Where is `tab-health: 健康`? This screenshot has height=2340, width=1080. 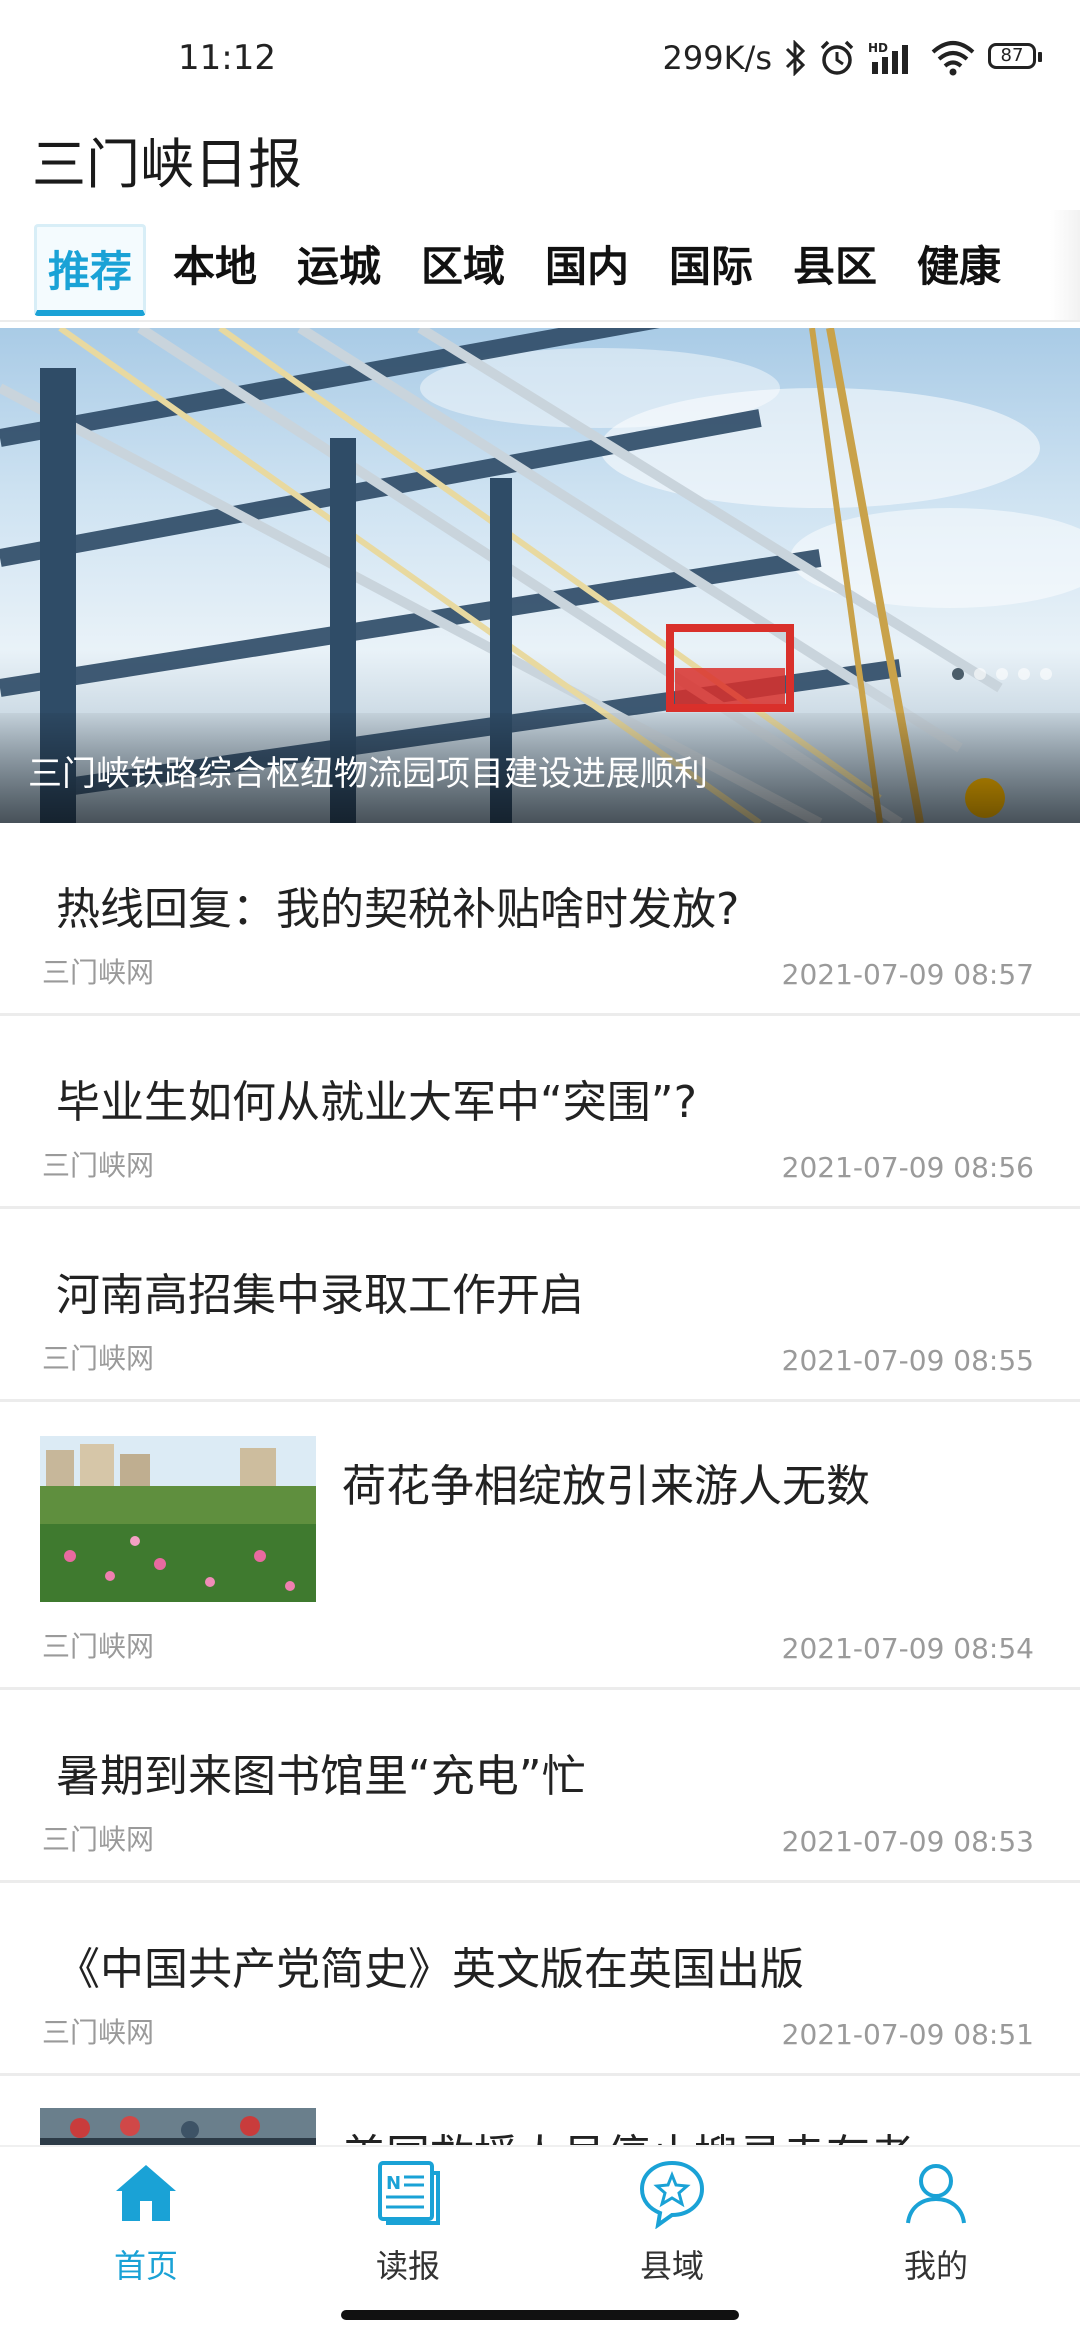 tab-health: 健康 is located at coordinates (959, 263).